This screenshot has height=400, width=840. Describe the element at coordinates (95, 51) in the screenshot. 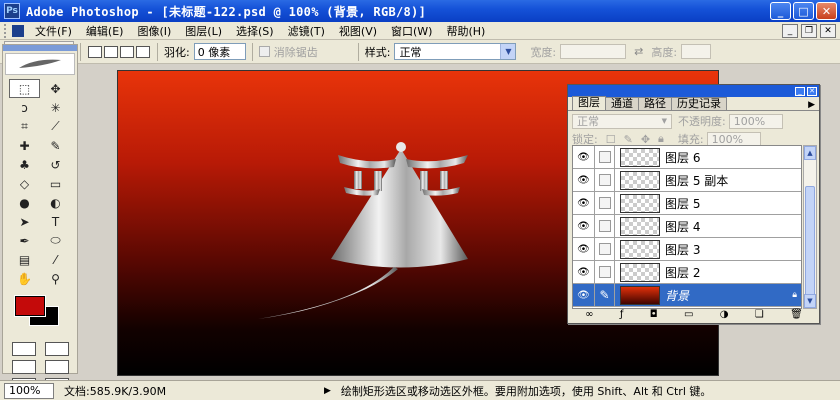

I see `new-selection-icon` at that location.